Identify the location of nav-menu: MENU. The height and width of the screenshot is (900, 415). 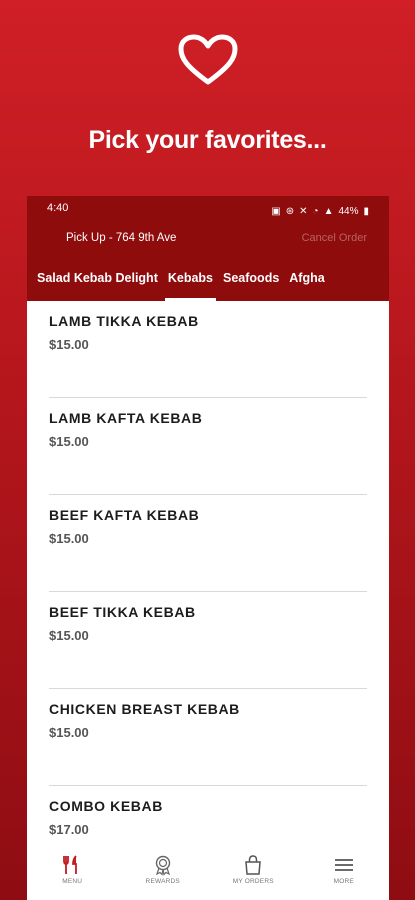
(72, 869).